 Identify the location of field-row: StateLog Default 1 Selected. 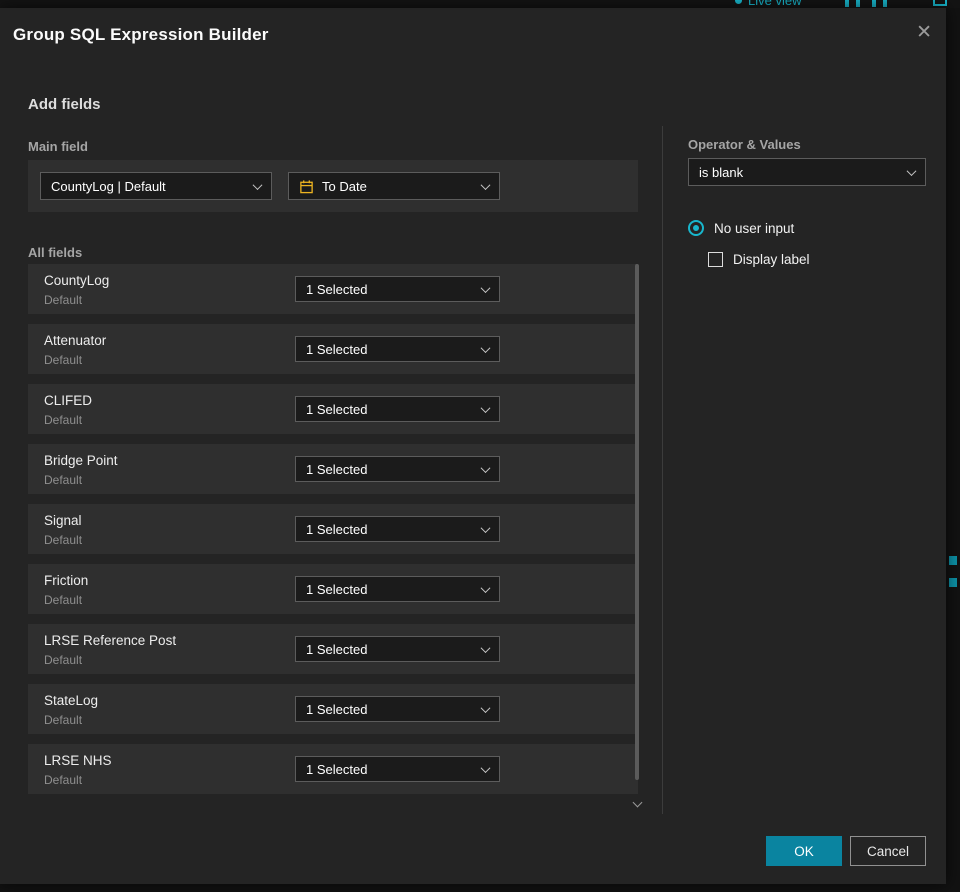
(333, 709).